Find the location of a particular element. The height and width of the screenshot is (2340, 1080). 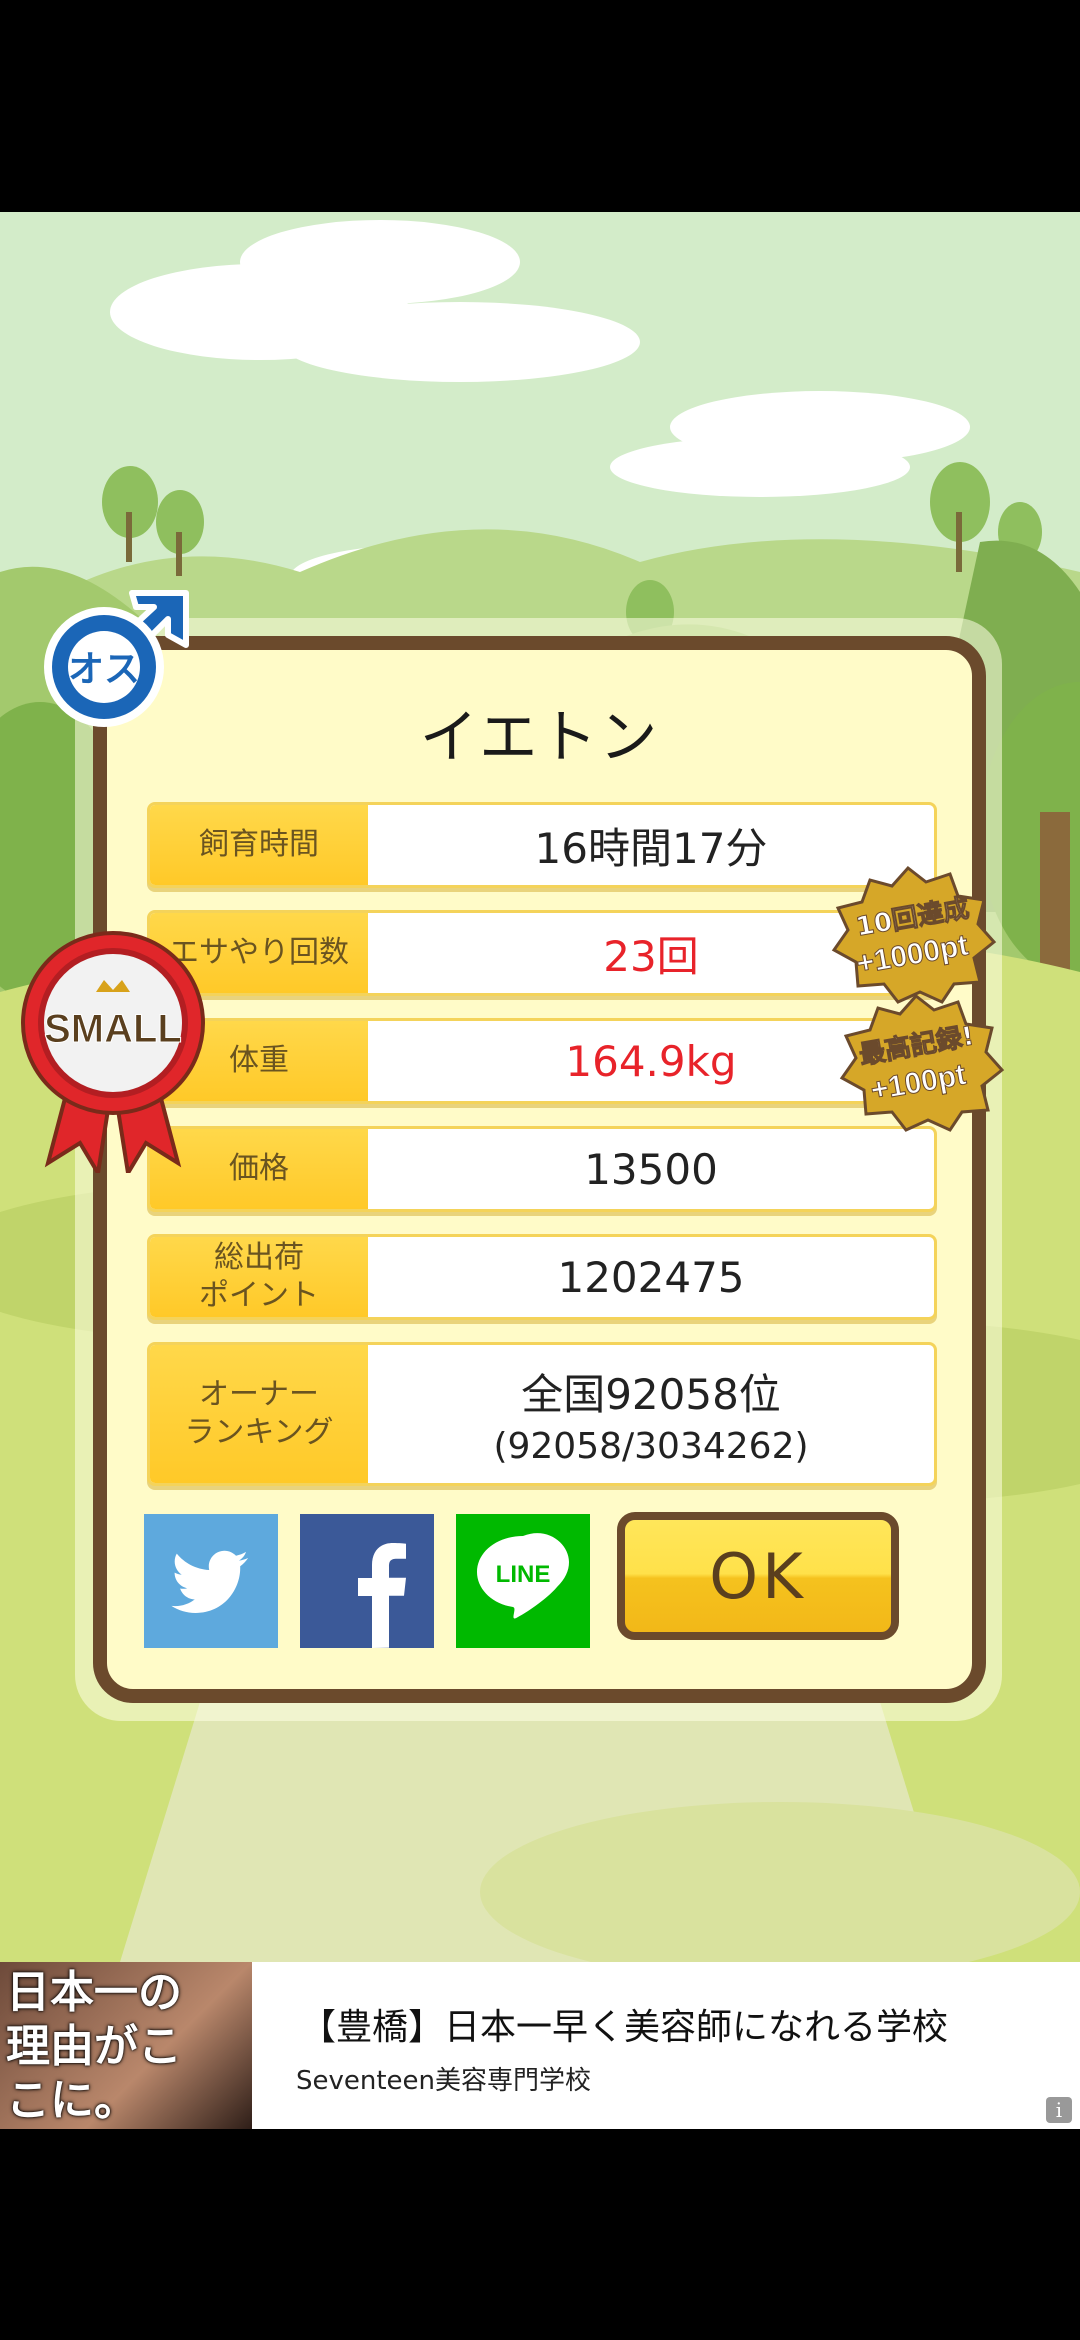

ranking-position: 全国92058位 is located at coordinates (651, 1394).